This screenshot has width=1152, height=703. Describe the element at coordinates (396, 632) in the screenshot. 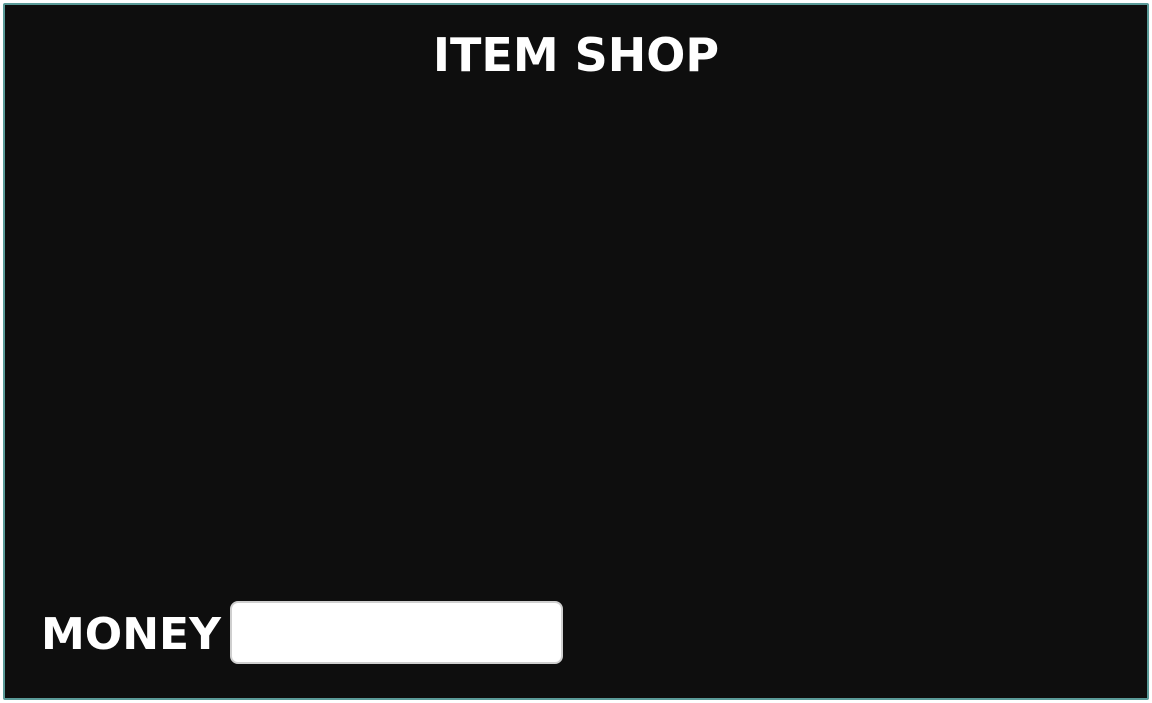

I see `money-display` at that location.